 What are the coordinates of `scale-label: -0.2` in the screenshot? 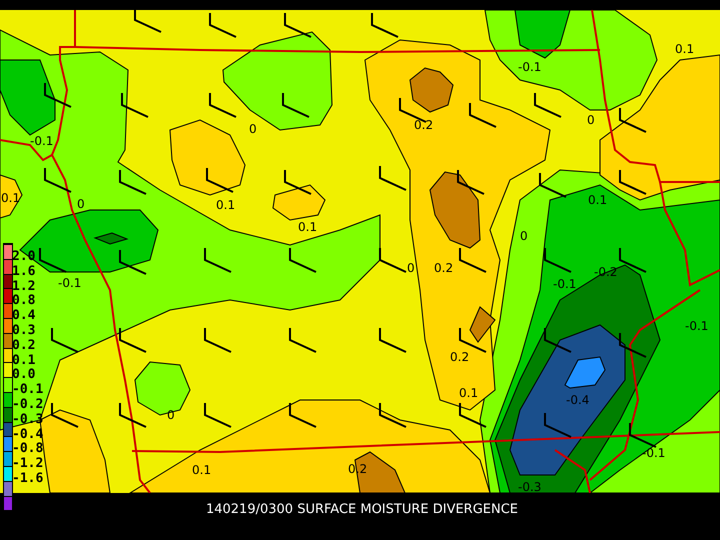 It's located at (28, 405).